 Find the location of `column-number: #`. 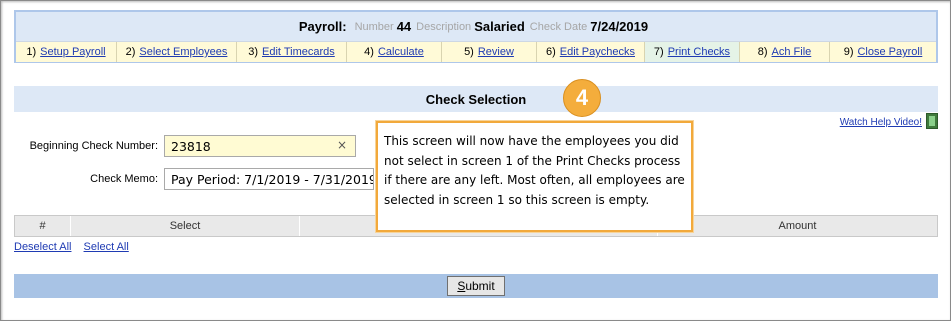

column-number: # is located at coordinates (43, 226).